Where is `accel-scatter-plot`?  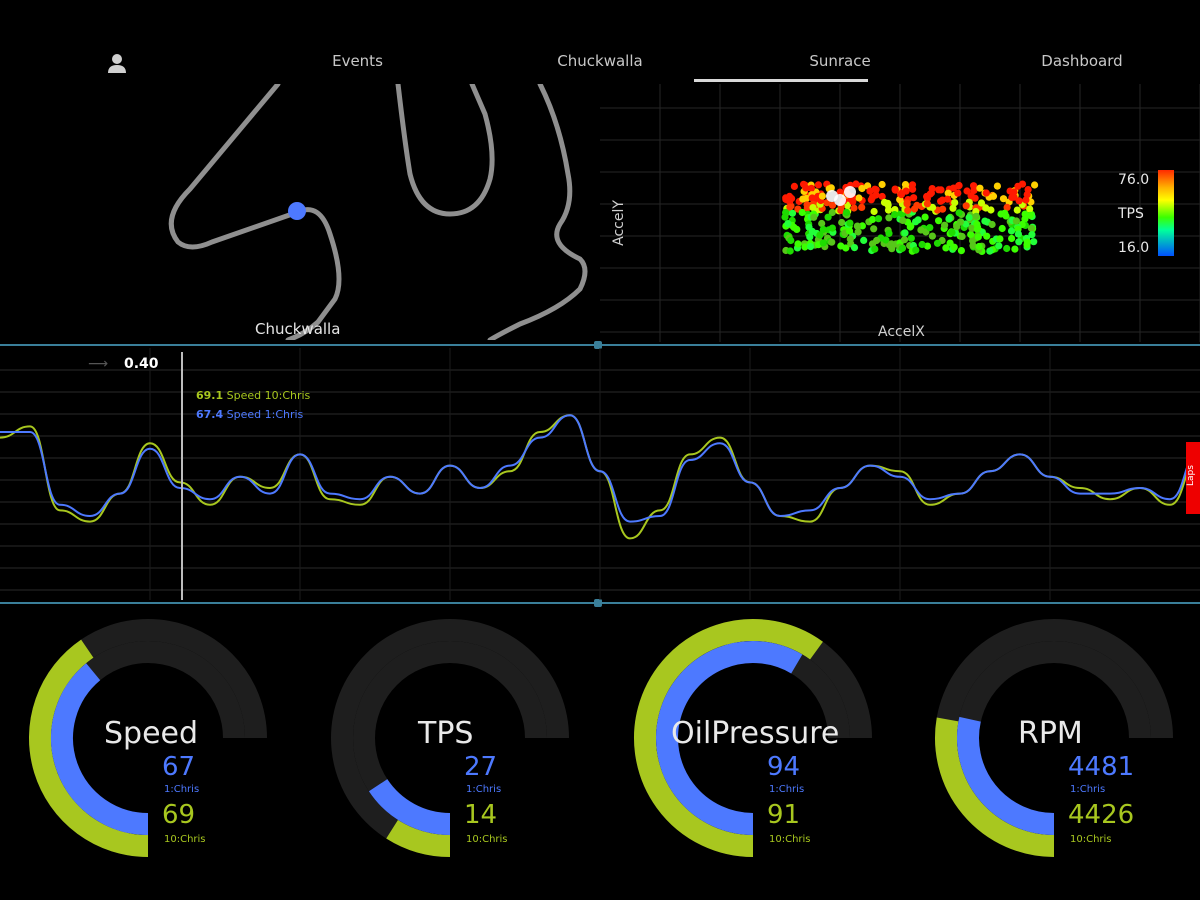
accel-scatter-plot is located at coordinates (900, 213).